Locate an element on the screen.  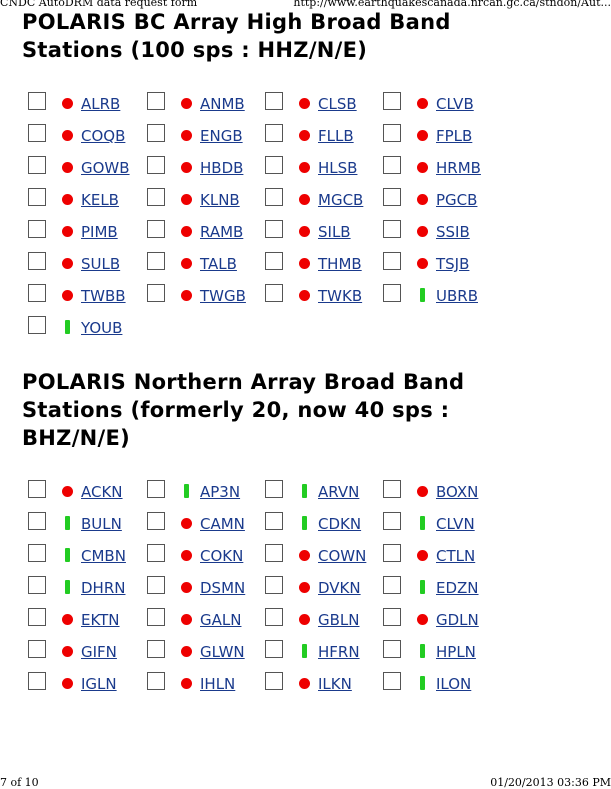
station-link: KELB is located at coordinates (100, 200).